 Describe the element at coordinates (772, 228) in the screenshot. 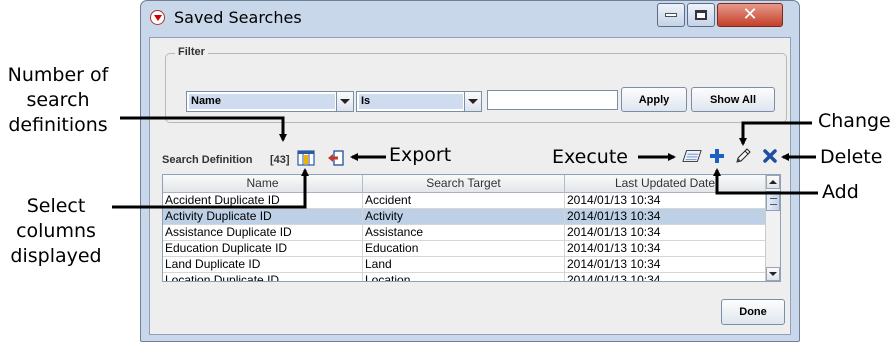

I see `vertical-scrollbar` at that location.